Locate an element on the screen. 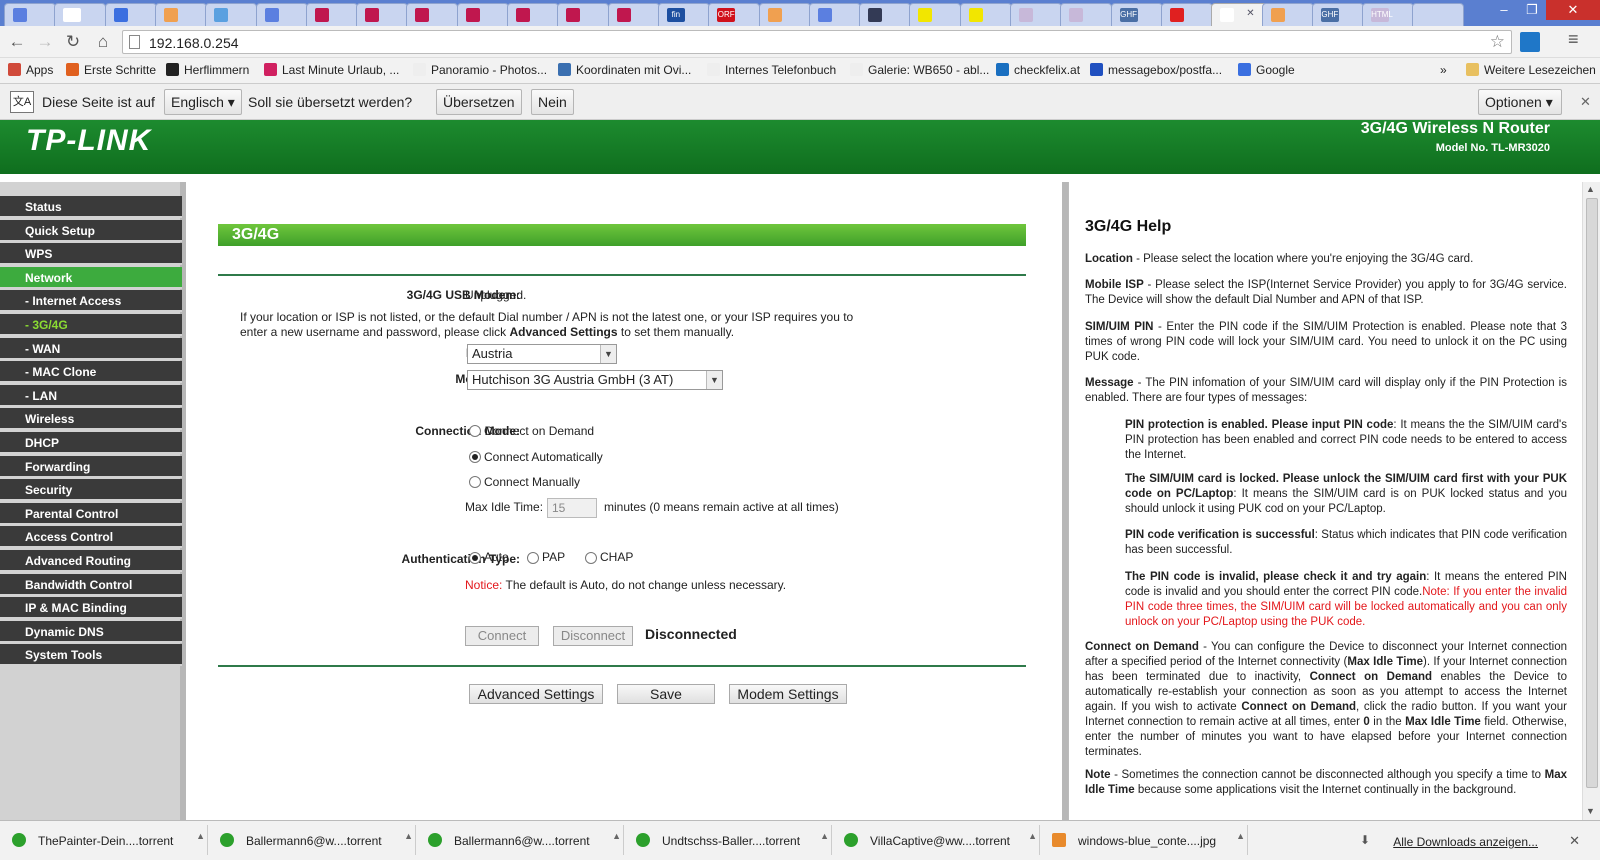 Image resolution: width=1600 pixels, height=860 pixels. download-item: windows-blue_conte....jpg ▲ is located at coordinates (1144, 840).